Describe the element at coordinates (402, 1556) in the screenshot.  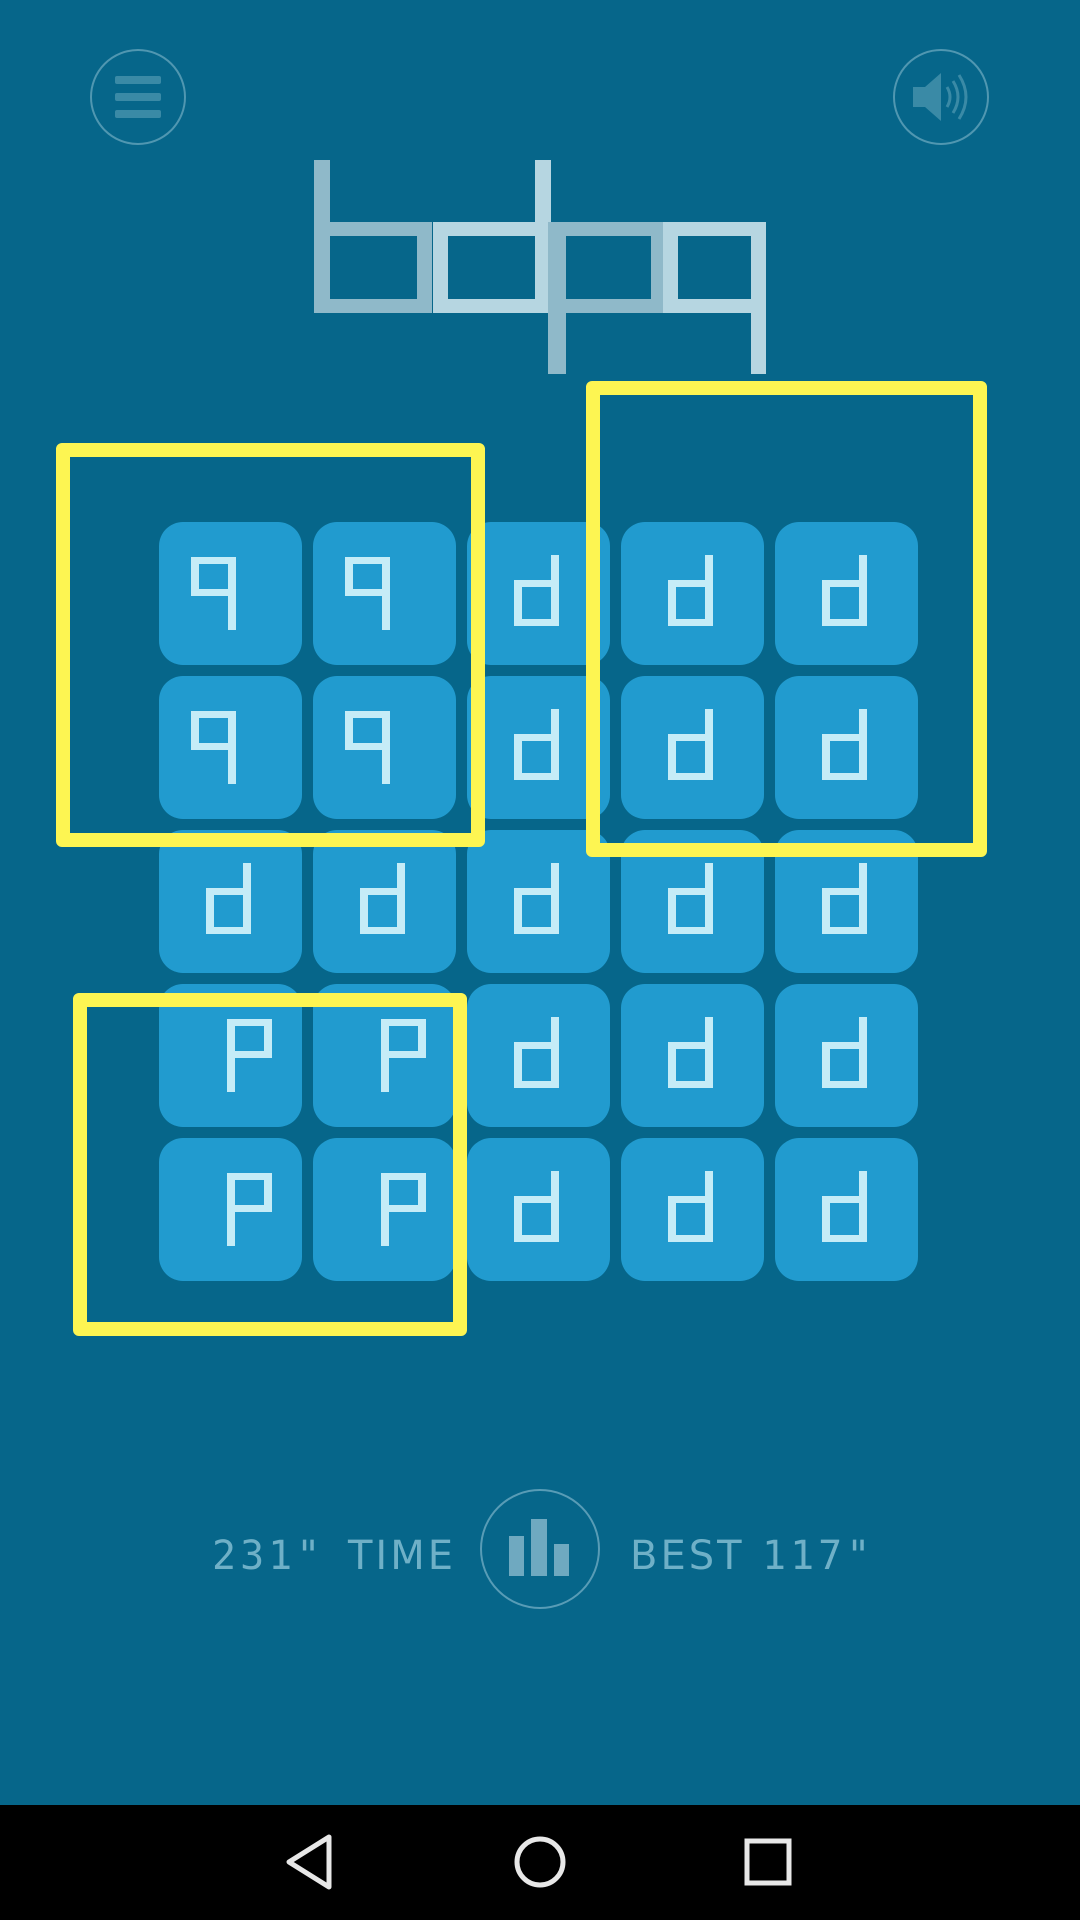
I see `time-label: TIME` at that location.